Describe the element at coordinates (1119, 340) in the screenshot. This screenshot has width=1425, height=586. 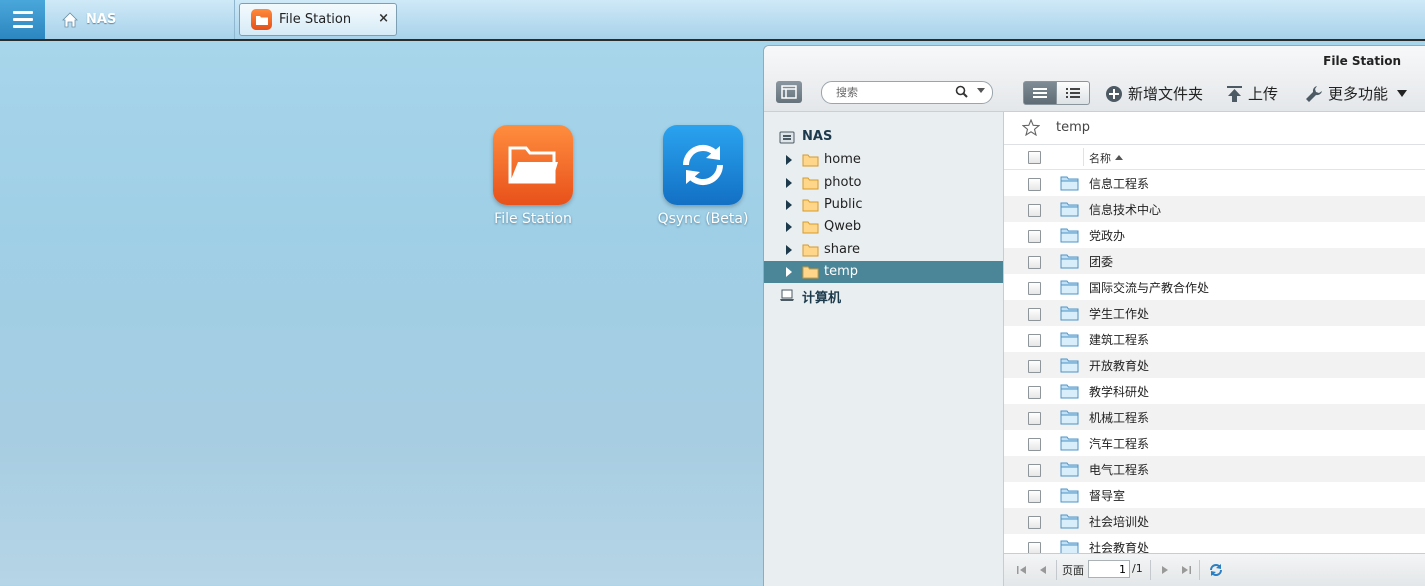
I see `file-name: 建筑工程系` at that location.